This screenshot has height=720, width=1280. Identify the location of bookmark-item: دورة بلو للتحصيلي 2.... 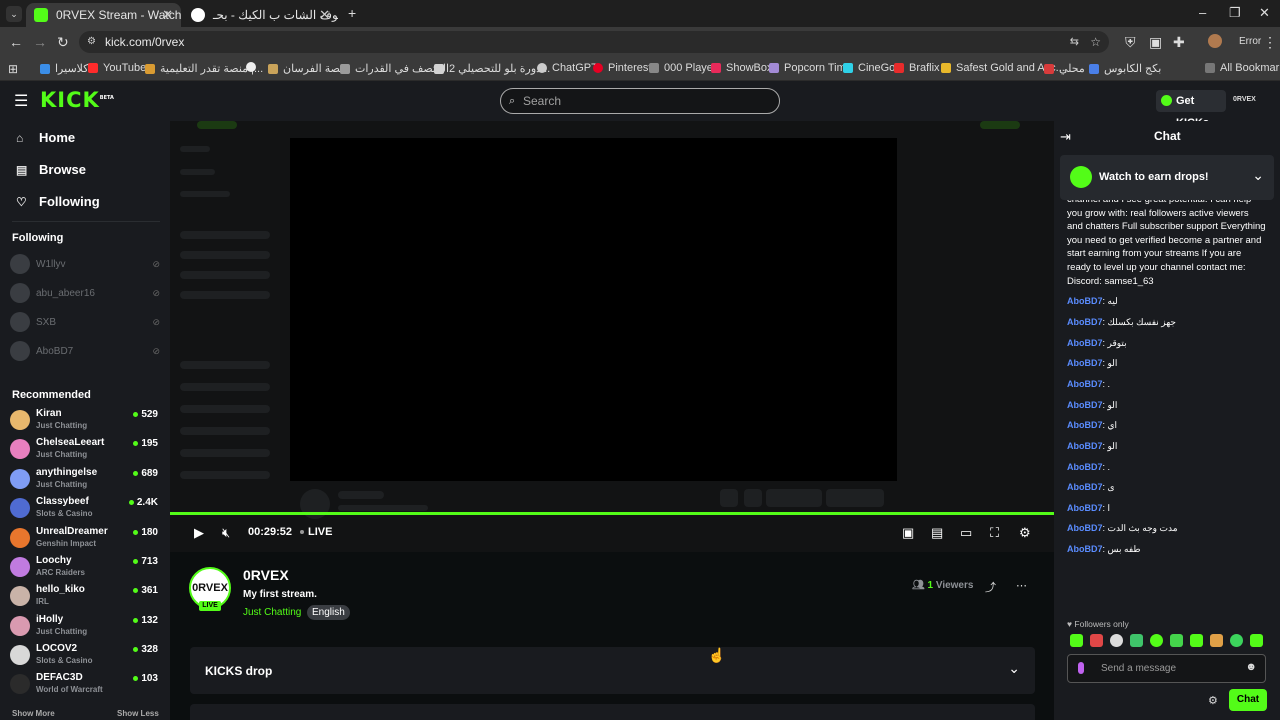
(492, 68).